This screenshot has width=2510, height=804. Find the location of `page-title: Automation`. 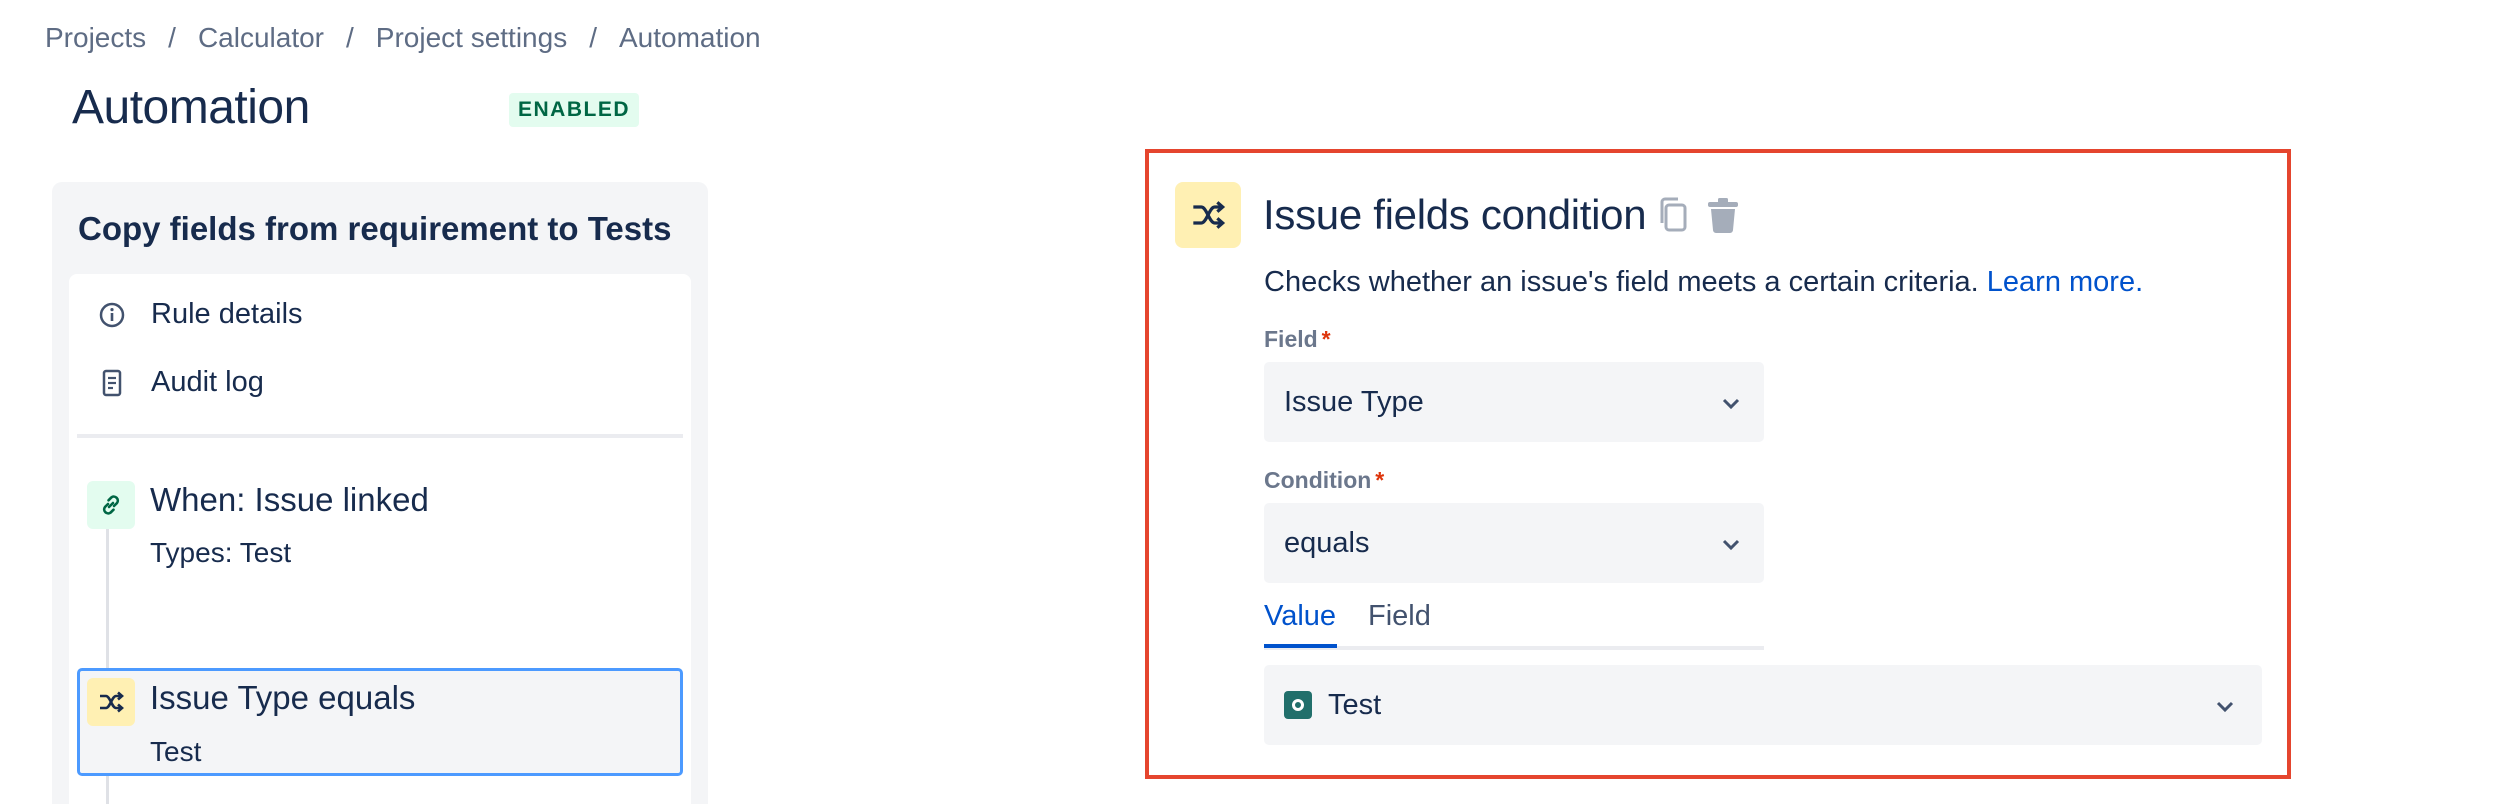

page-title: Automation is located at coordinates (191, 107).